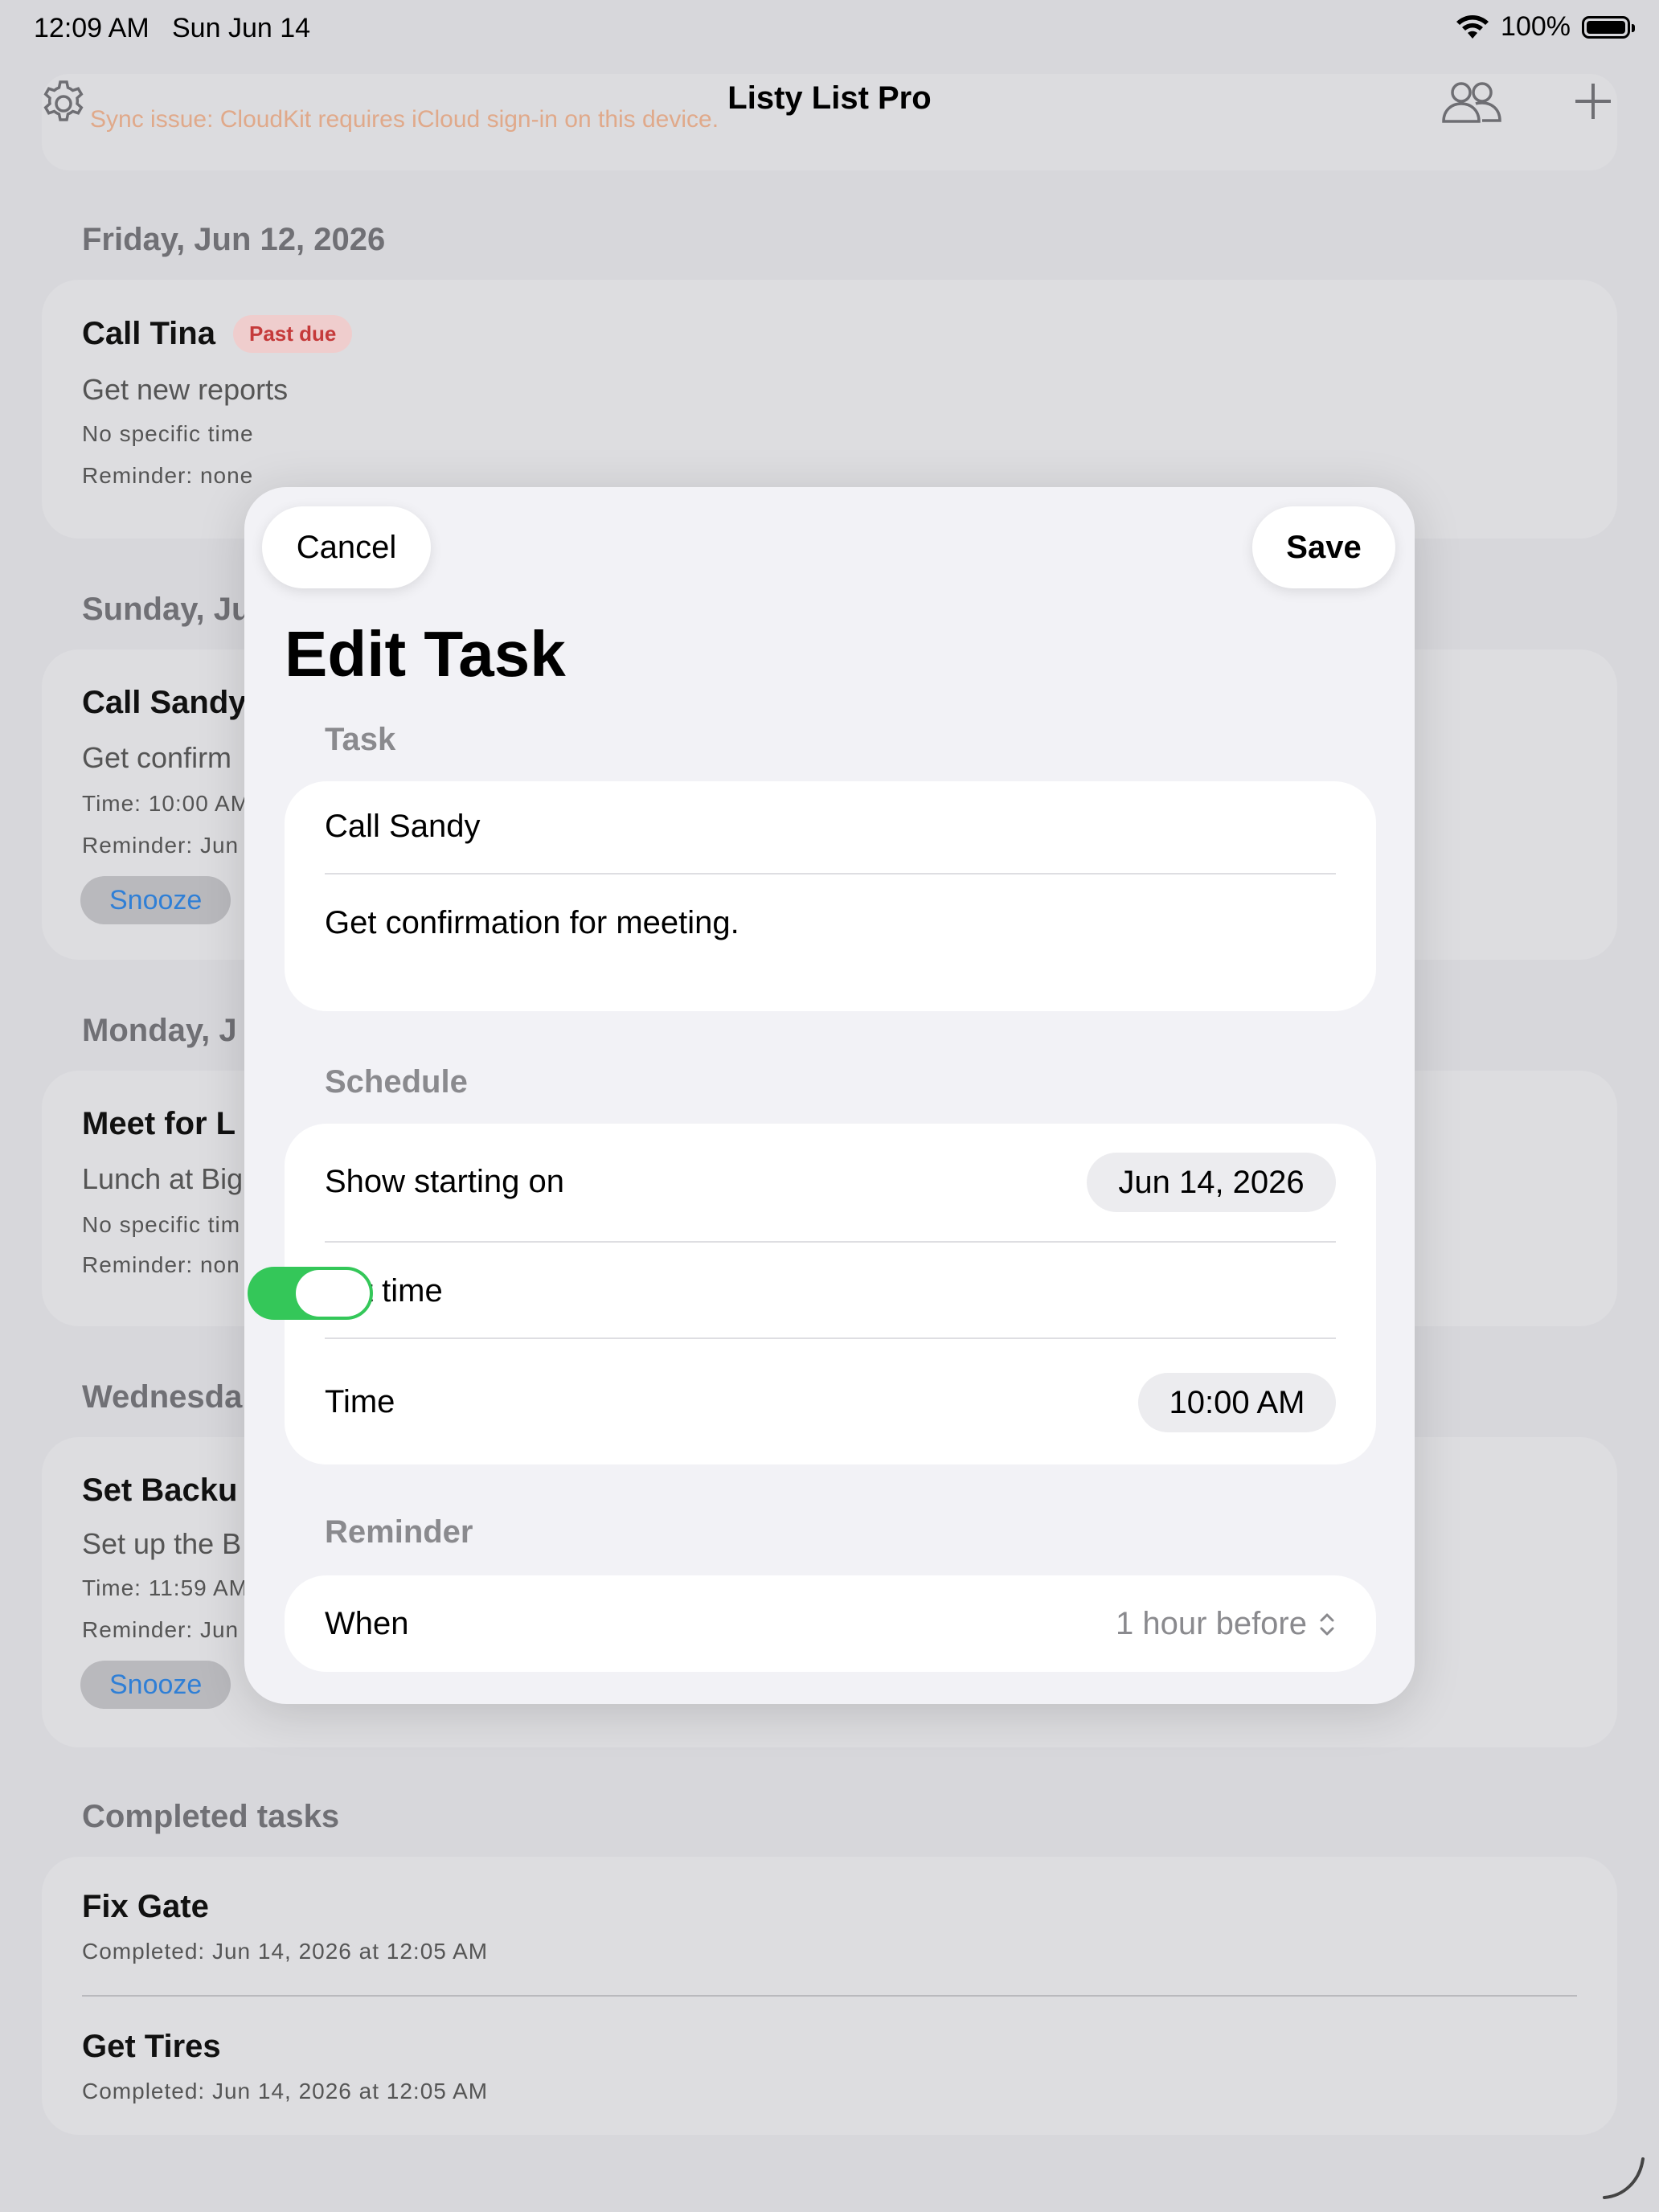 The height and width of the screenshot is (2212, 1659). I want to click on status-date: Sun Jun 14, so click(242, 28).